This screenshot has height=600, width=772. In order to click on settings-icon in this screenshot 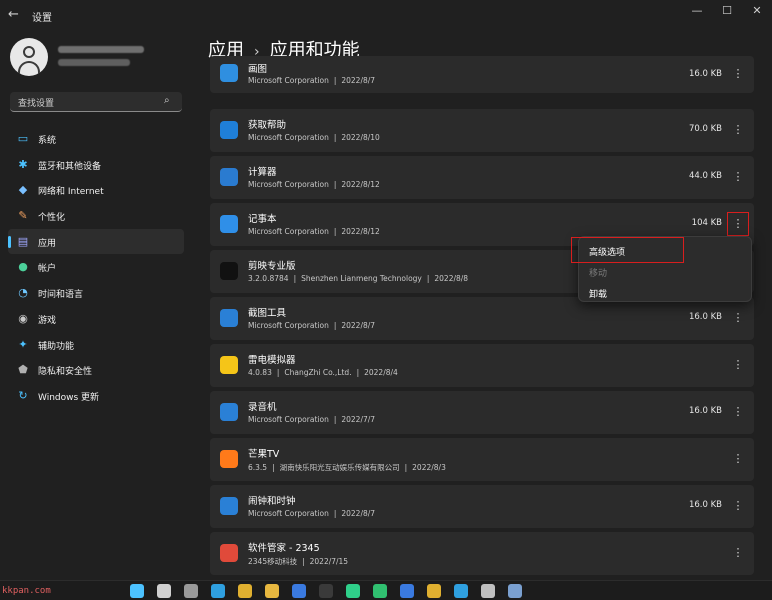, I will do `click(515, 591)`.